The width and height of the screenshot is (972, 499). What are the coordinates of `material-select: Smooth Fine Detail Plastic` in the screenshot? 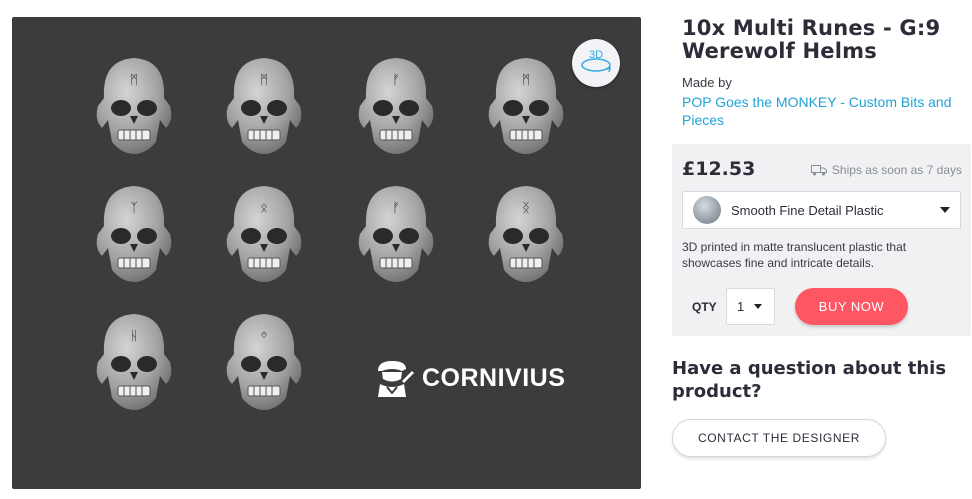 It's located at (821, 210).